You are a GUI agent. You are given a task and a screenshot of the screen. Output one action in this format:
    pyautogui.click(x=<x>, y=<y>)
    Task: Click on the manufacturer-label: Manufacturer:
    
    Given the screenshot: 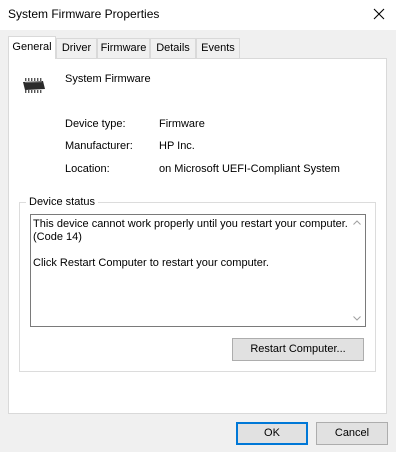 What is the action you would take?
    pyautogui.click(x=99, y=146)
    